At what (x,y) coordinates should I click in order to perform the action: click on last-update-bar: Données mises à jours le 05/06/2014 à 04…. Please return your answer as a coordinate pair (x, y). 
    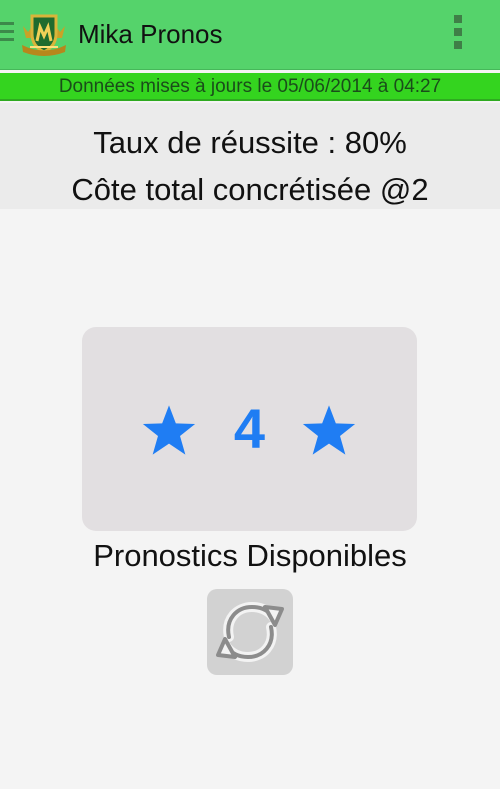
    Looking at the image, I should click on (250, 87).